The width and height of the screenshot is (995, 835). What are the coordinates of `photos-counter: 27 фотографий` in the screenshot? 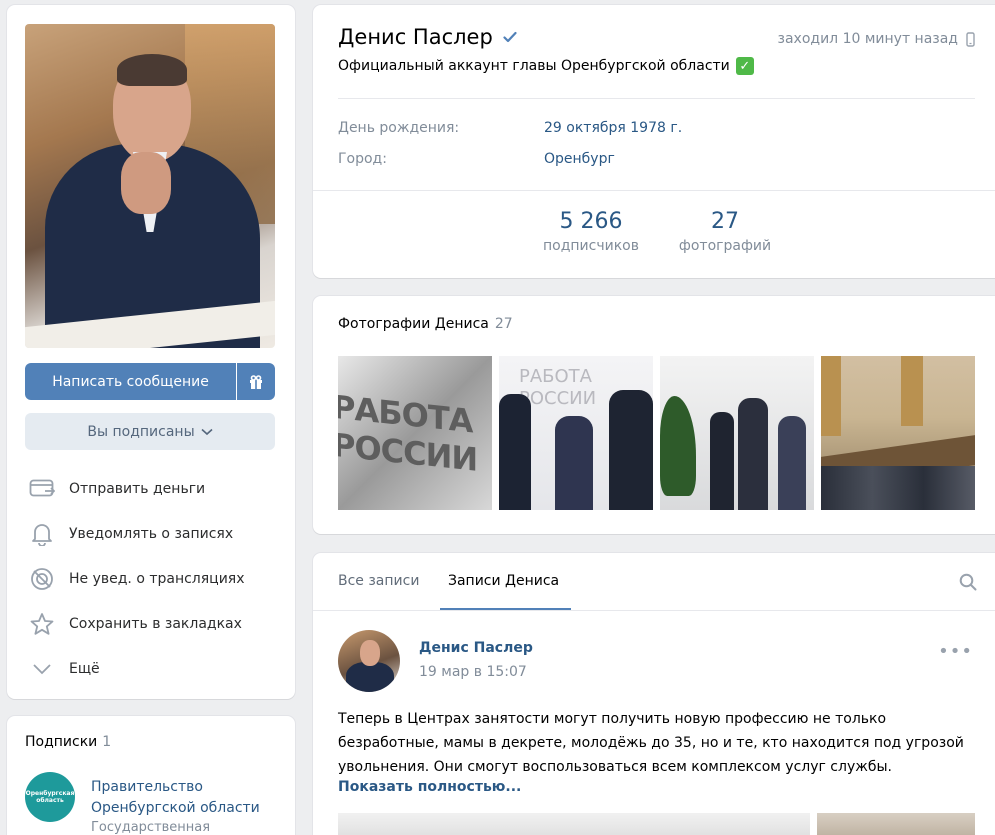 It's located at (725, 231).